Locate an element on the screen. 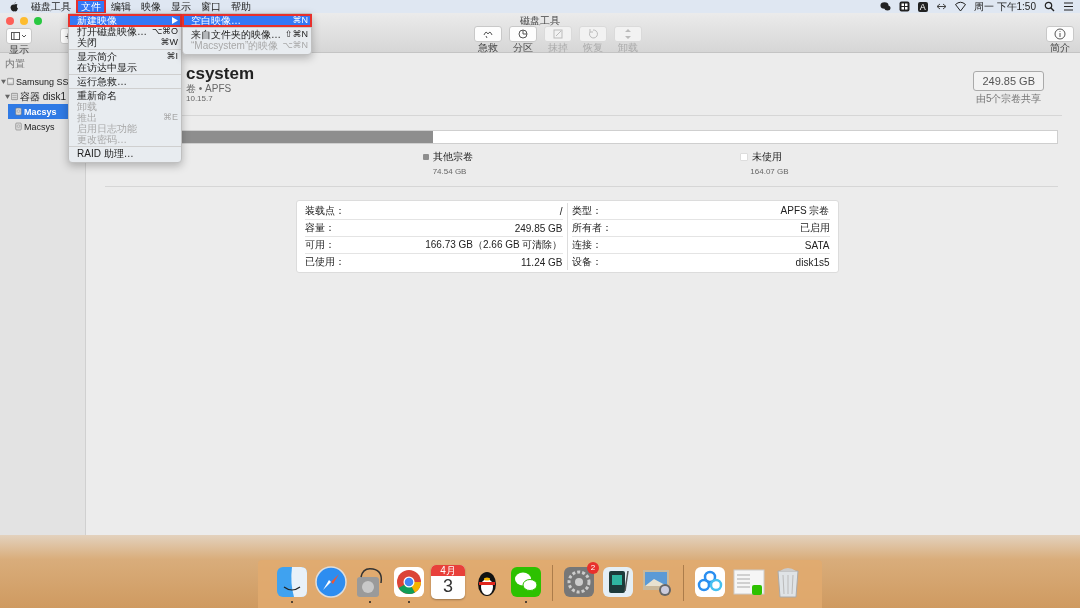  detail-label: 连接： is located at coordinates (586, 245).